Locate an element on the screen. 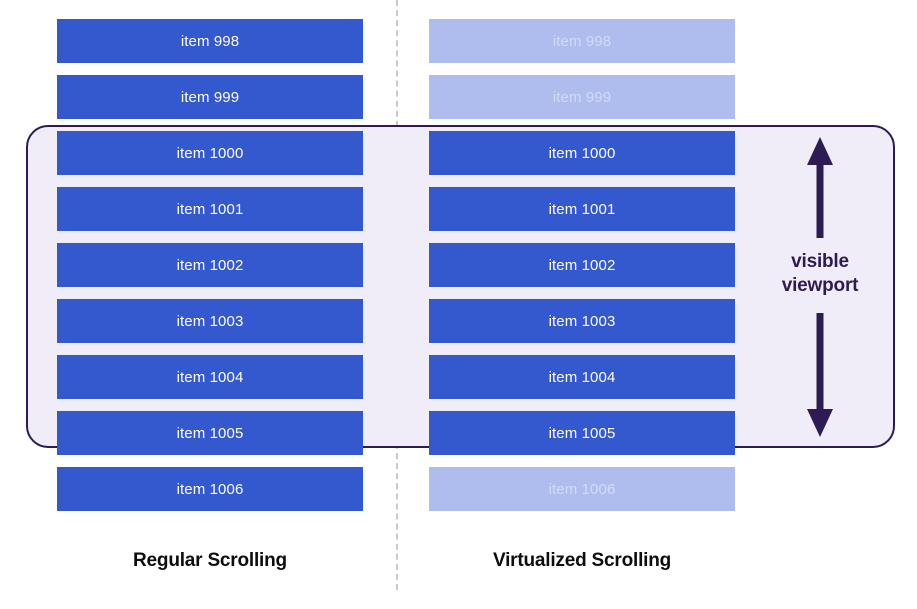  viewport-label-line1: visible is located at coordinates (820, 261).